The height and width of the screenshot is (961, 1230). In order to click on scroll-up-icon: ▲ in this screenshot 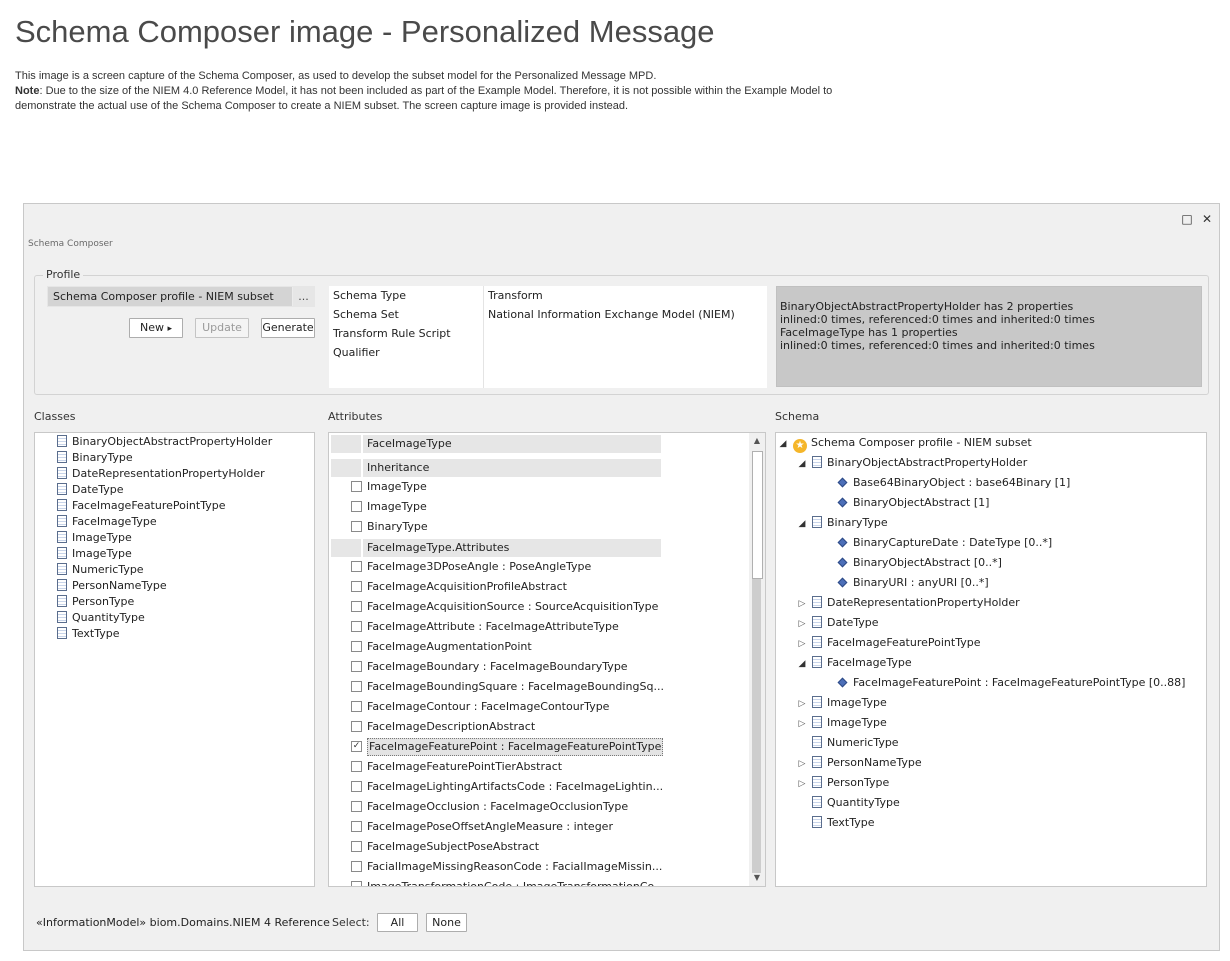, I will do `click(757, 441)`.